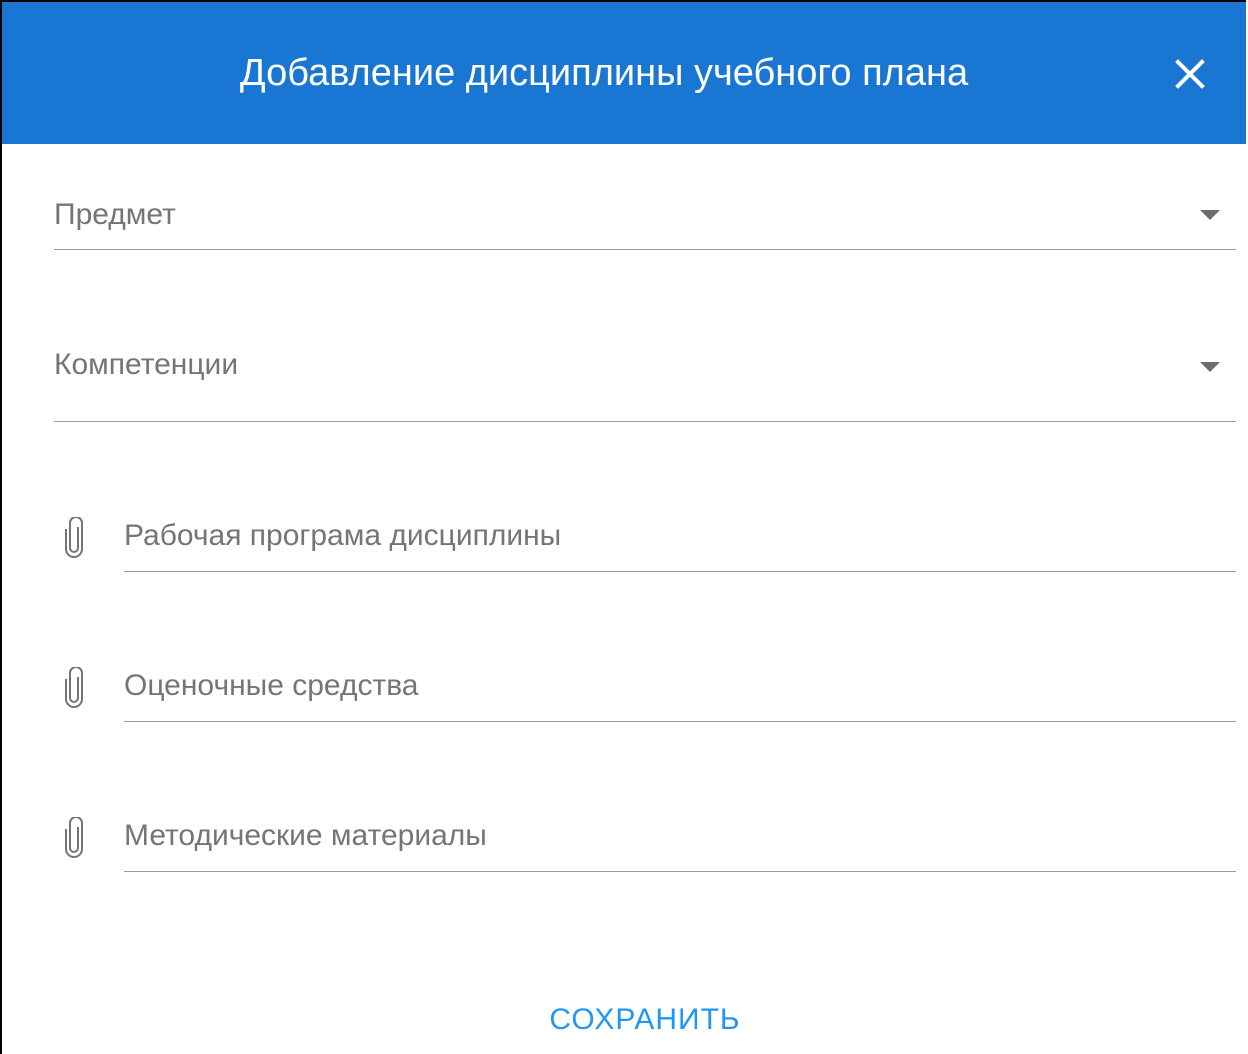  I want to click on work-program-underline, so click(680, 571).